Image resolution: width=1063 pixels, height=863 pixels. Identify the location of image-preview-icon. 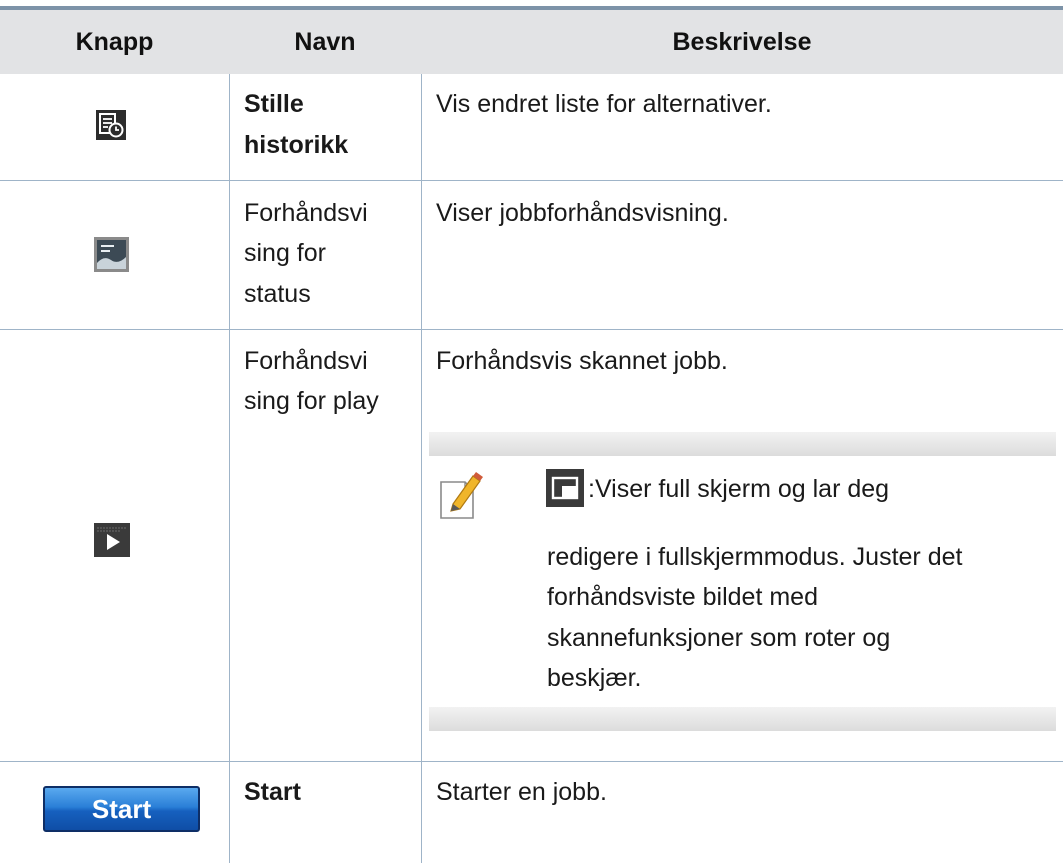
(111, 254).